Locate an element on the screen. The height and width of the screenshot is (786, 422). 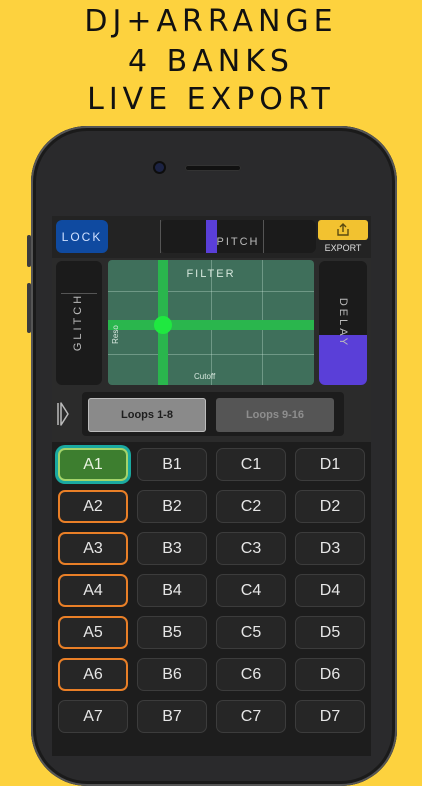
pad-a7: A7 is located at coordinates (93, 716).